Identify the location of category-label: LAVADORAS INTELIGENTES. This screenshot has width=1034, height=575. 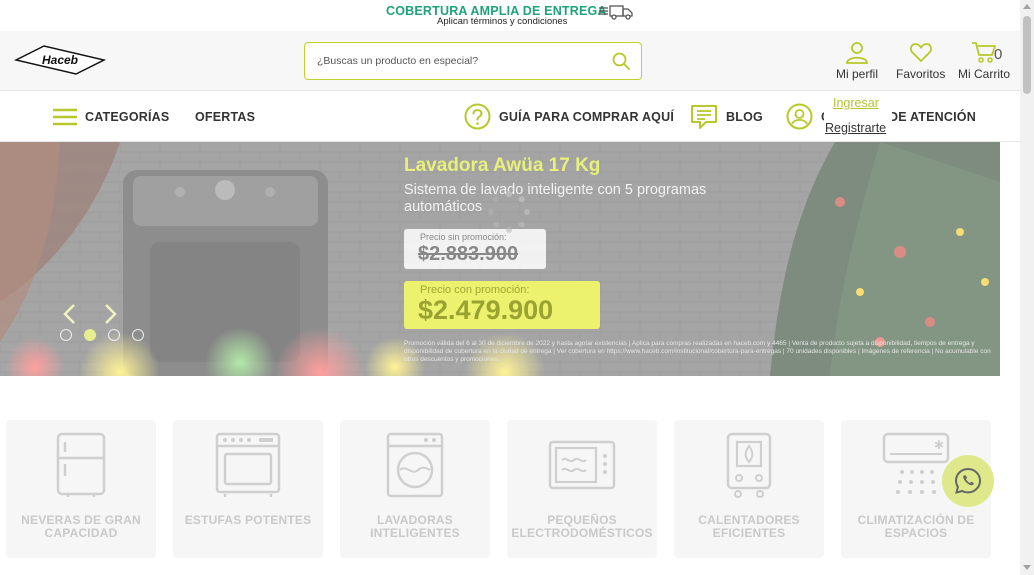
(415, 526).